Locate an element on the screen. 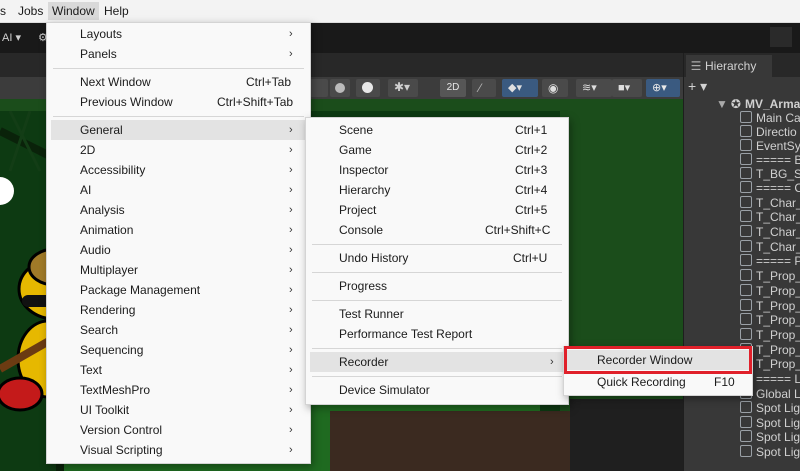 This screenshot has height=471, width=800. menu-item-scene: Scene Ctrl+1 is located at coordinates (437, 130).